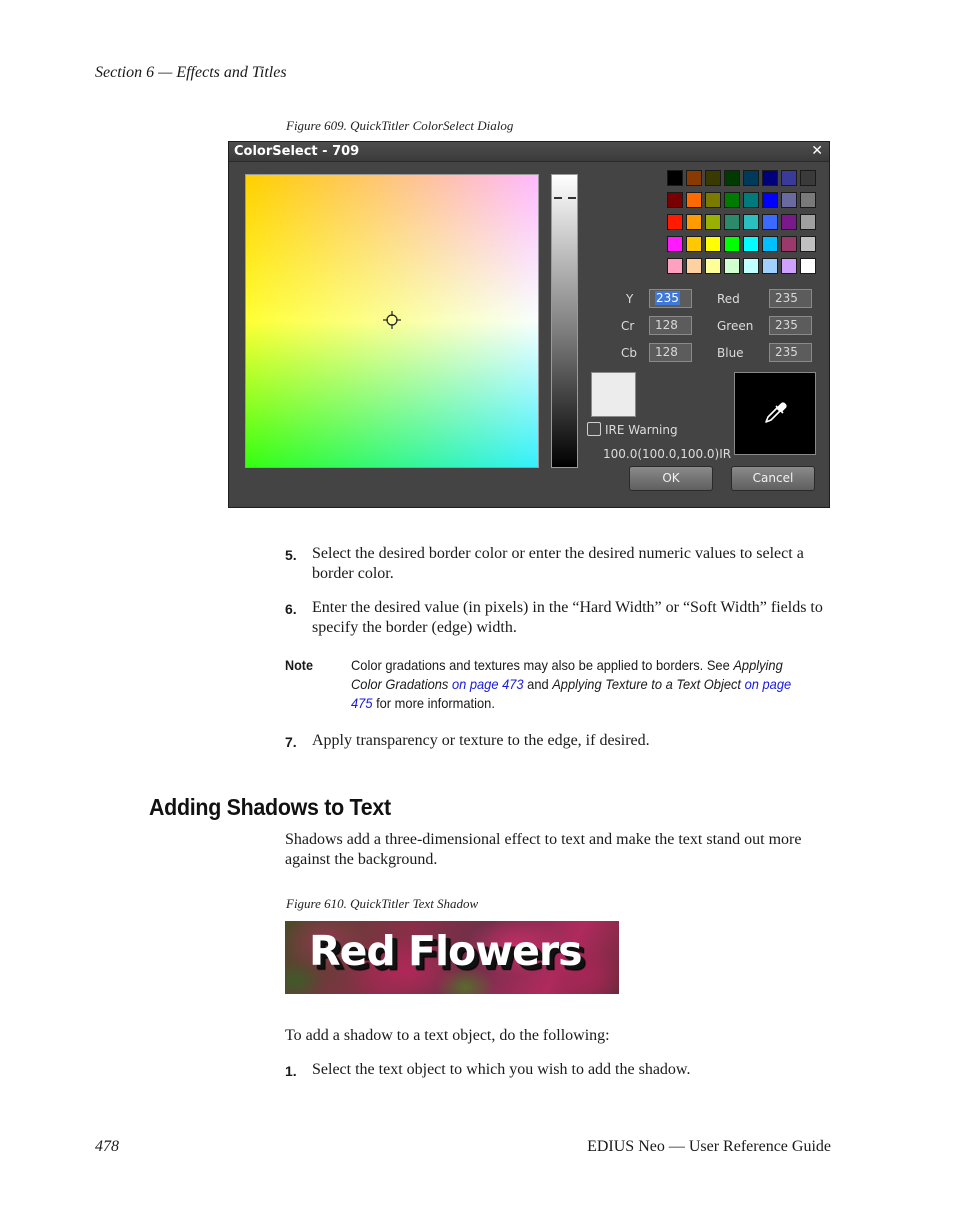 This screenshot has height=1227, width=954. Describe the element at coordinates (790, 298) in the screenshot. I see `red-input: 235` at that location.